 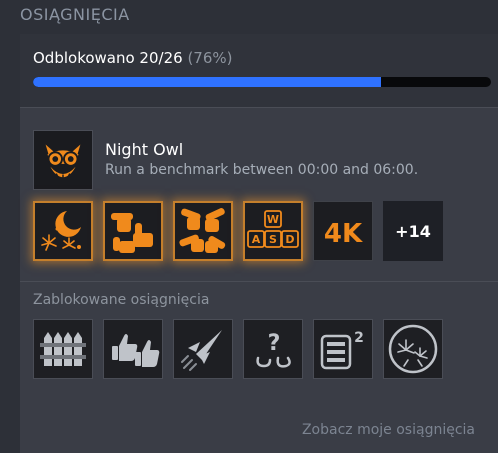 What do you see at coordinates (63, 349) in the screenshot?
I see `fence-icon` at bounding box center [63, 349].